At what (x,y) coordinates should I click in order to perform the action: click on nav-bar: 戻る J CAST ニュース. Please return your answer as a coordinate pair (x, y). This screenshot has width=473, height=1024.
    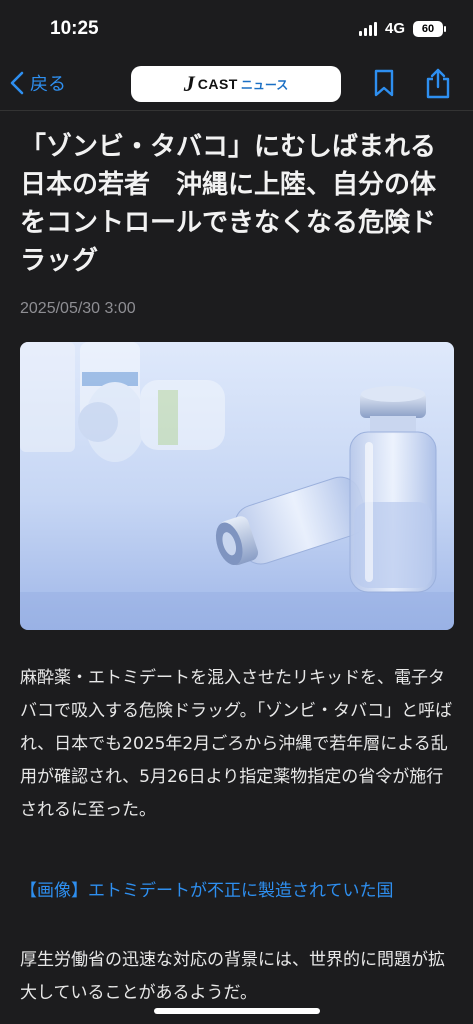
    Looking at the image, I should click on (236, 85).